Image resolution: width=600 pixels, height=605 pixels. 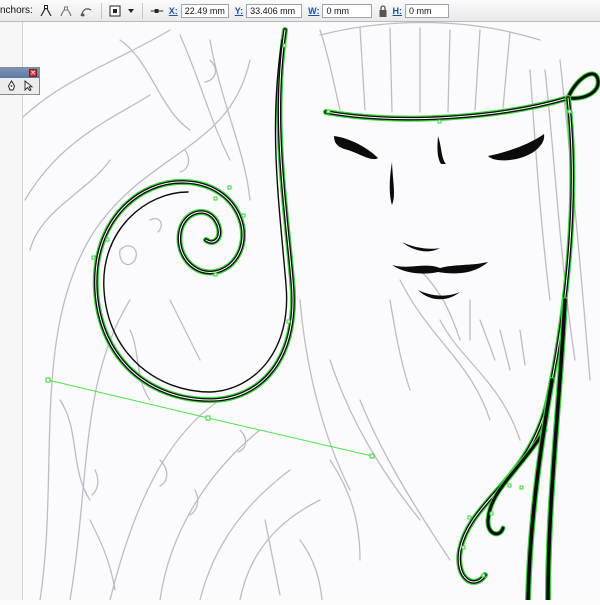 I want to click on w-field-group: W:, so click(x=340, y=10).